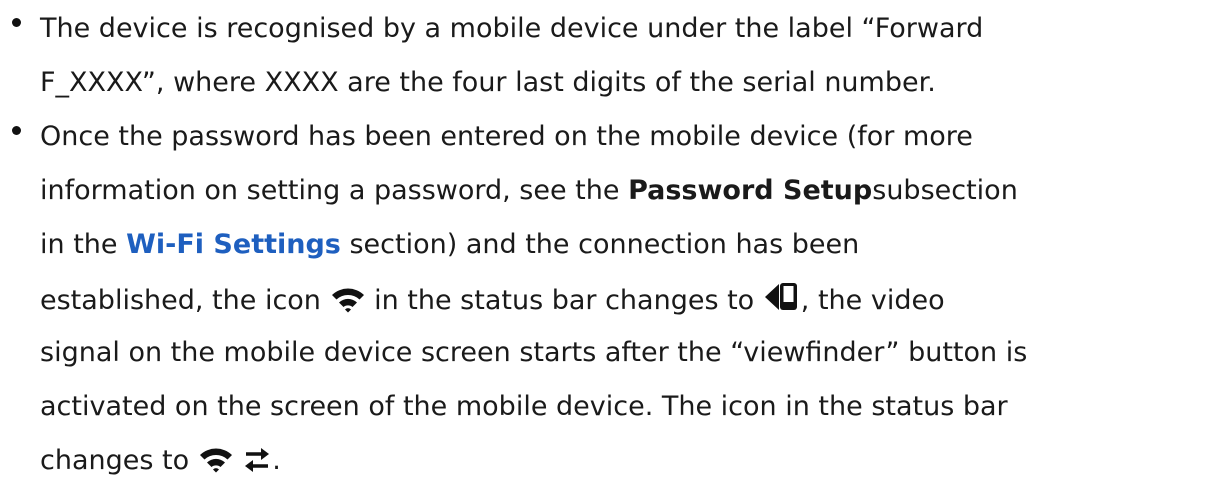 This screenshot has height=479, width=1222. What do you see at coordinates (782, 297) in the screenshot?
I see `speaker-phone-icon` at bounding box center [782, 297].